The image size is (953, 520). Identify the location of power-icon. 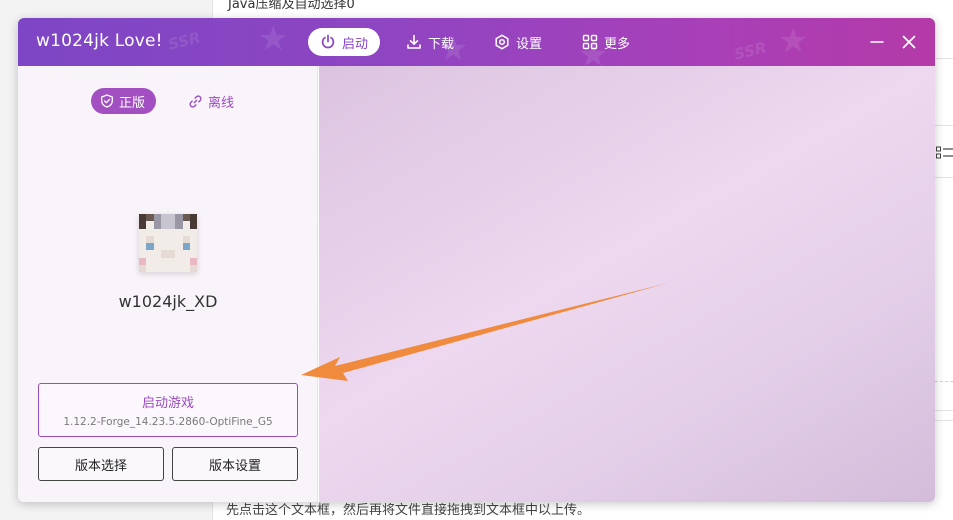
(328, 41).